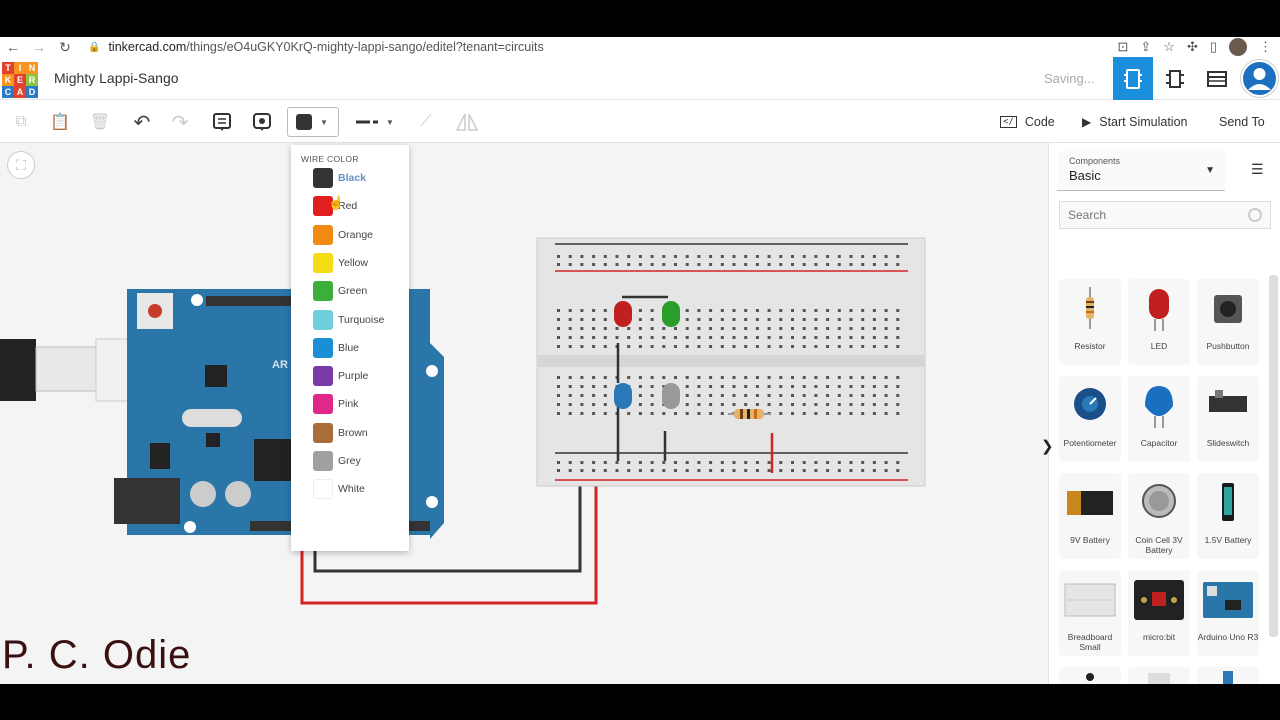  What do you see at coordinates (1122, 47) in the screenshot?
I see `install-icon: ⊡` at bounding box center [1122, 47].